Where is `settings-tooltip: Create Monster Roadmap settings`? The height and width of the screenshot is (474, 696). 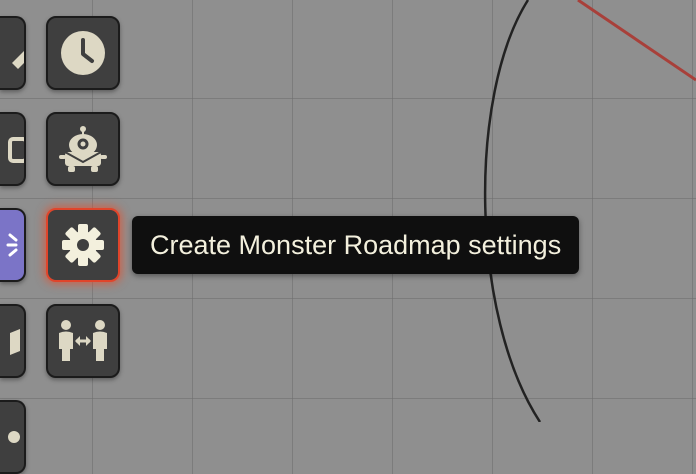
settings-tooltip: Create Monster Roadmap settings is located at coordinates (356, 245).